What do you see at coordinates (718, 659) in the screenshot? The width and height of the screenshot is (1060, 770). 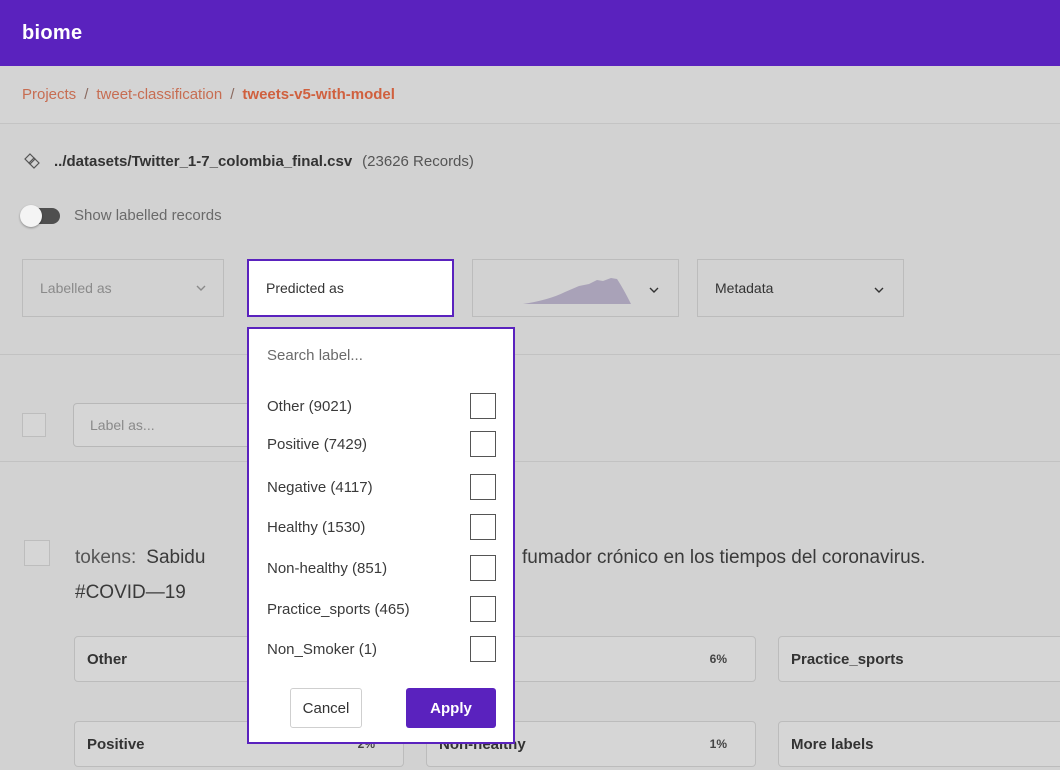 I see `prediction-percent: 6%` at bounding box center [718, 659].